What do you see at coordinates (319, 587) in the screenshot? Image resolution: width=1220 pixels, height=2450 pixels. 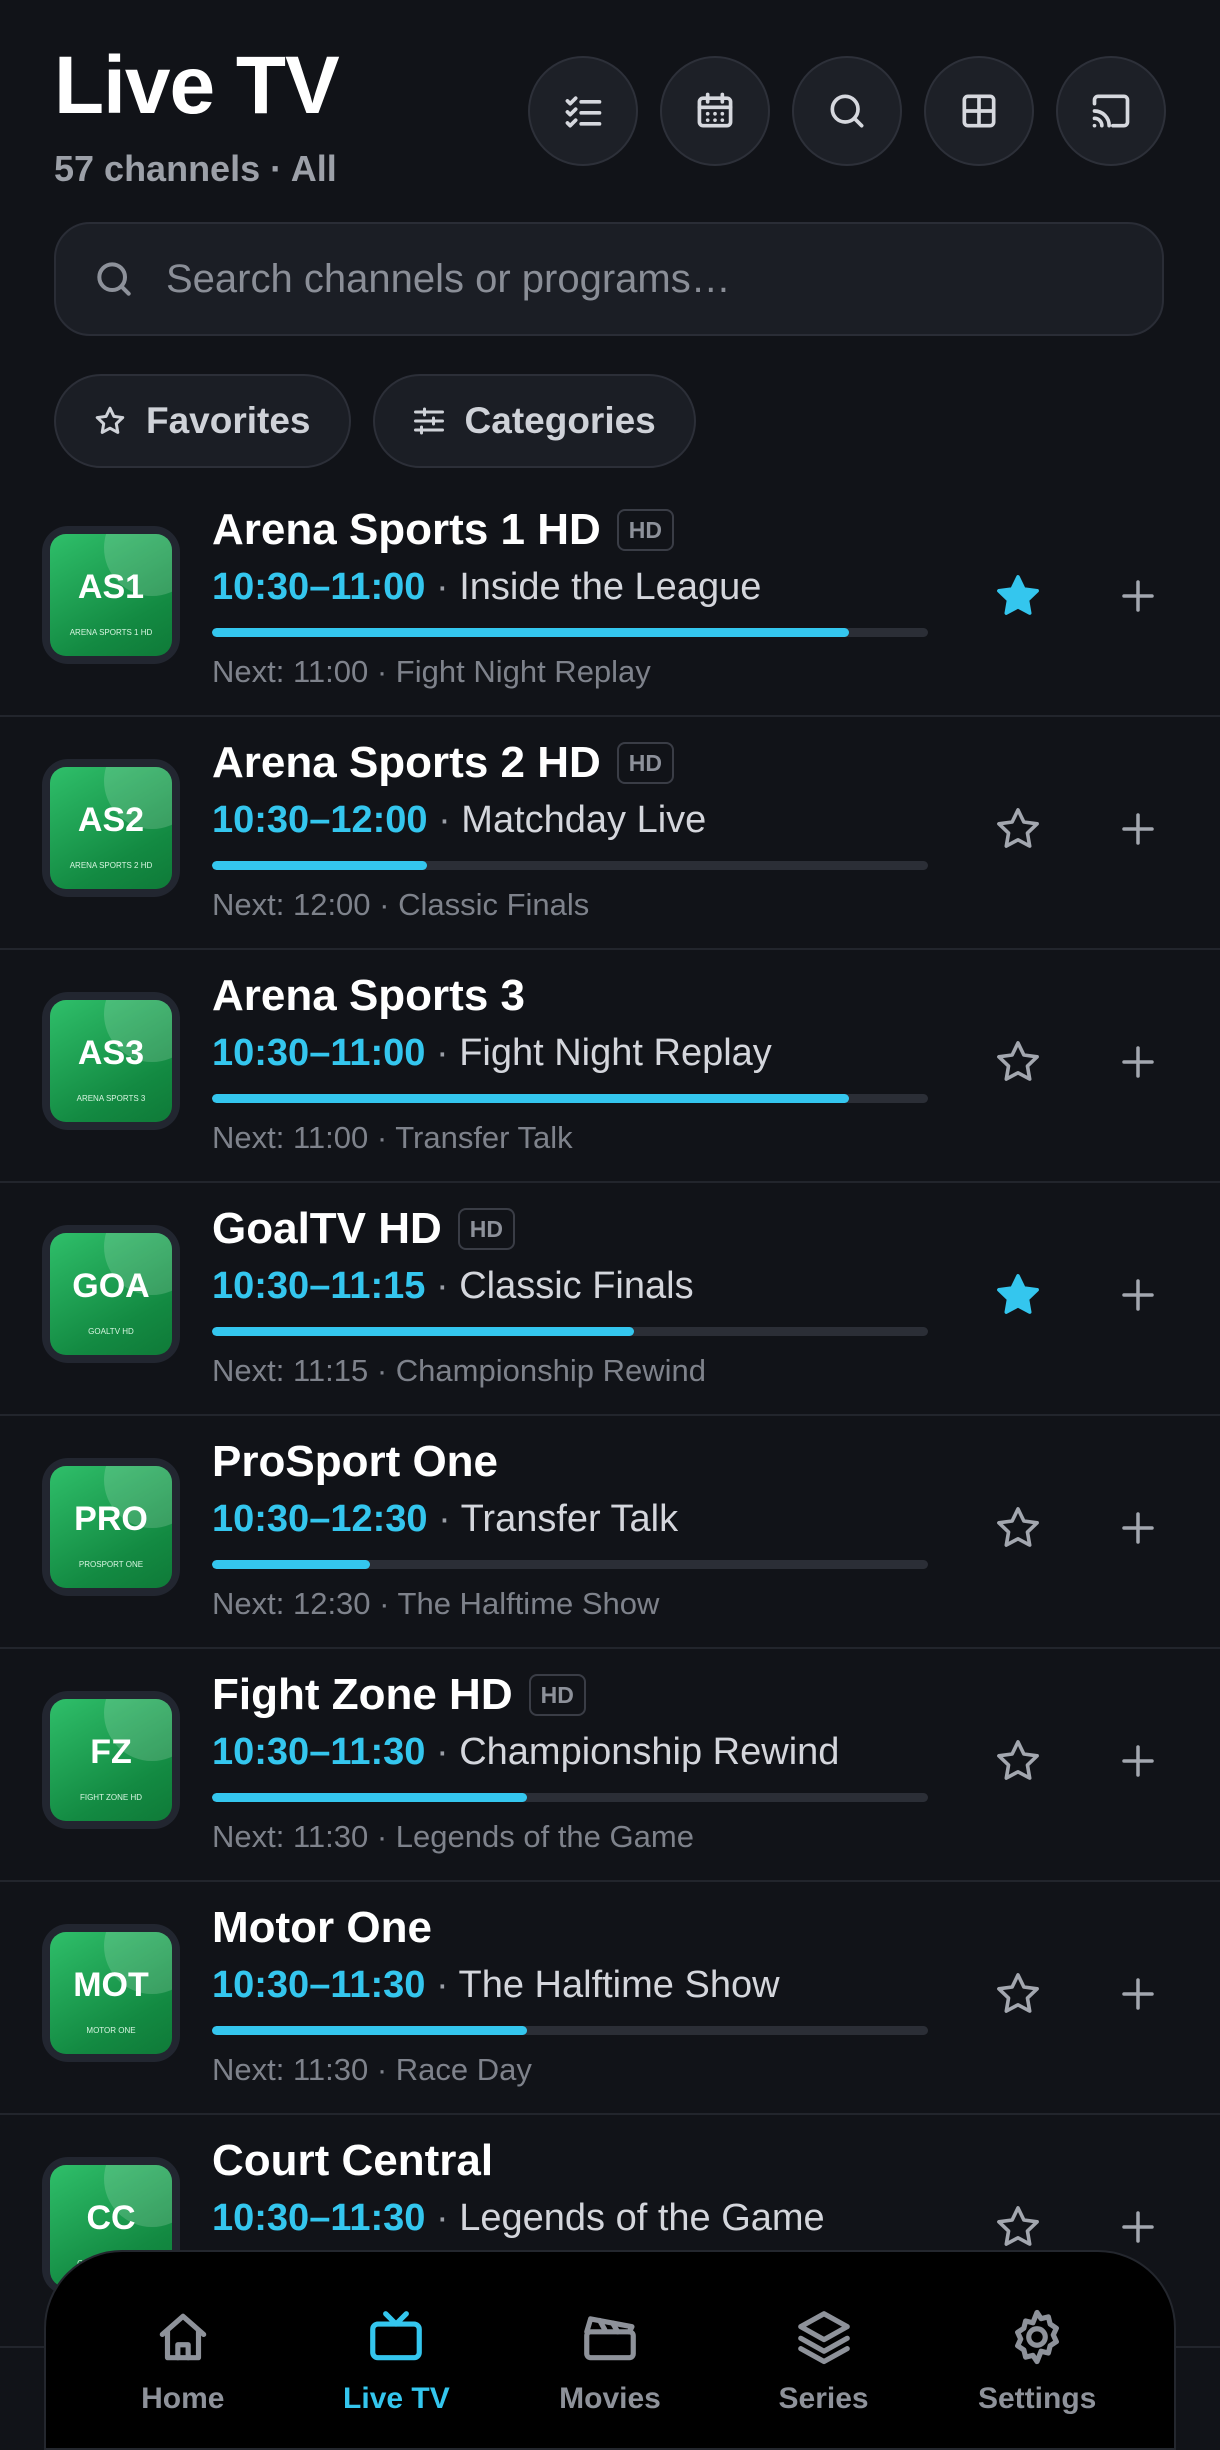 I see `program-time: 10:30–11:00` at bounding box center [319, 587].